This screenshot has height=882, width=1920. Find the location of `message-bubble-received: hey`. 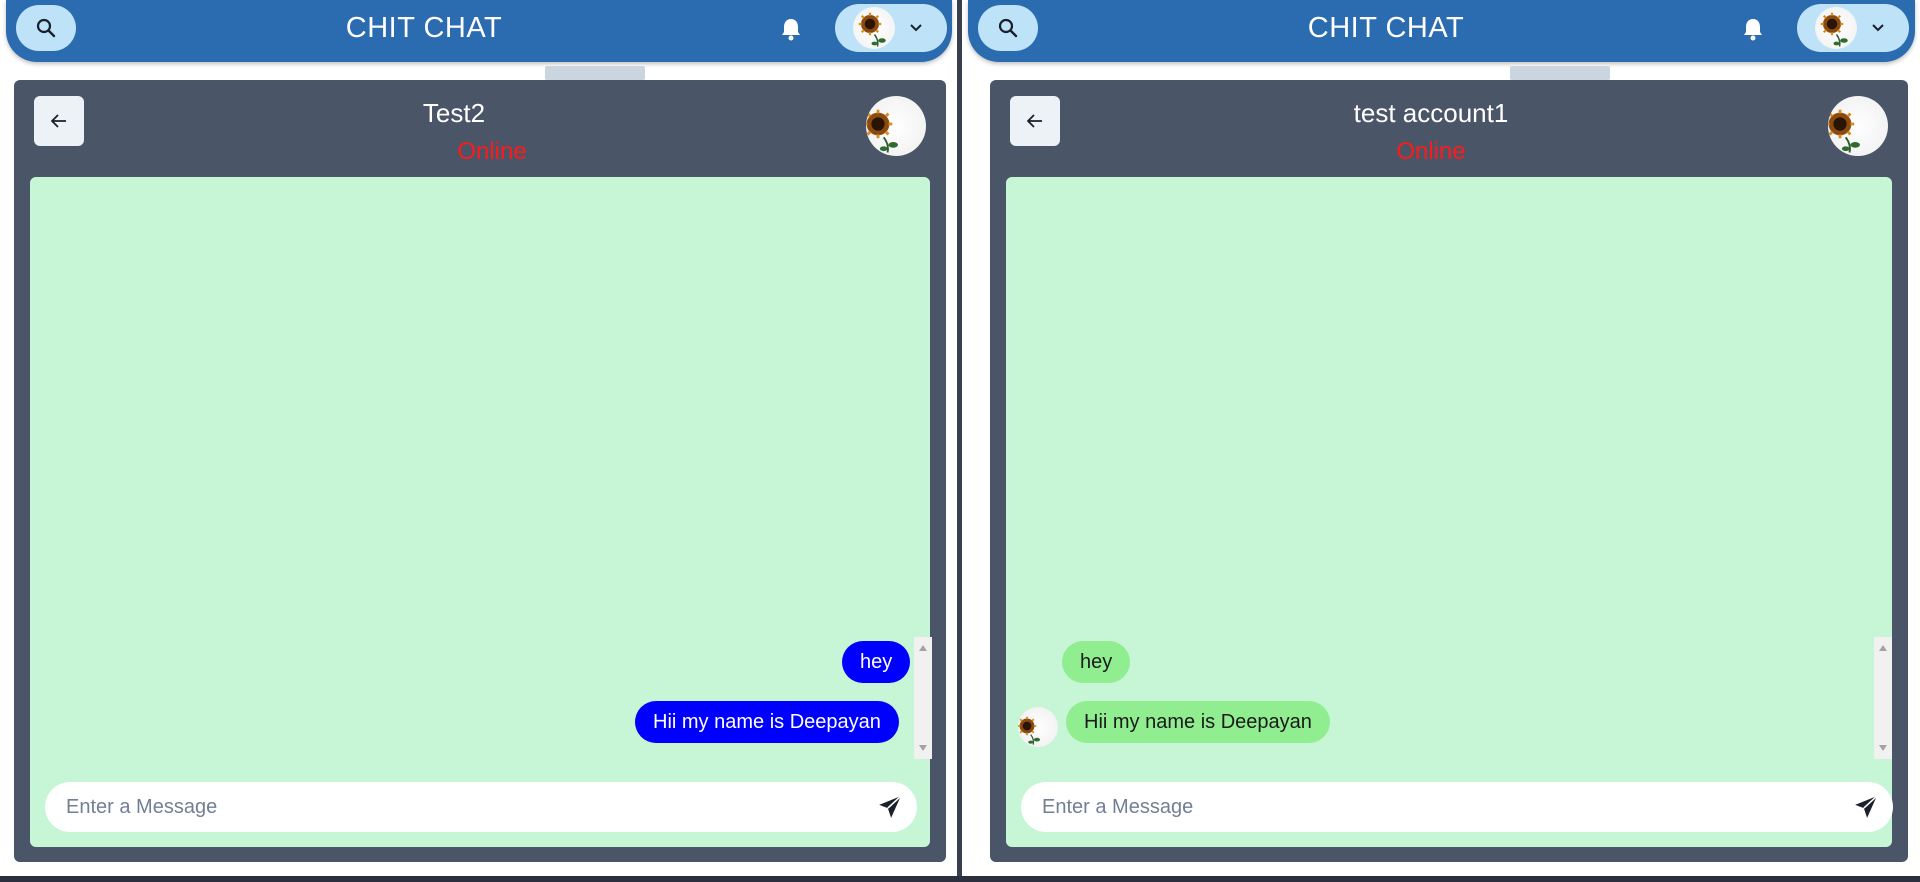

message-bubble-received: hey is located at coordinates (1096, 662).